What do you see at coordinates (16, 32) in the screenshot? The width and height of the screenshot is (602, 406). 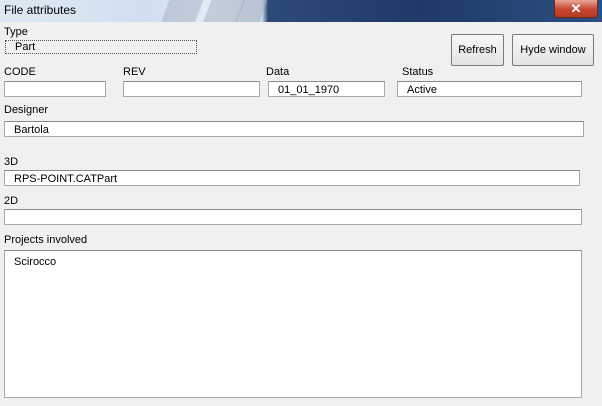 I see `type-label: Type` at bounding box center [16, 32].